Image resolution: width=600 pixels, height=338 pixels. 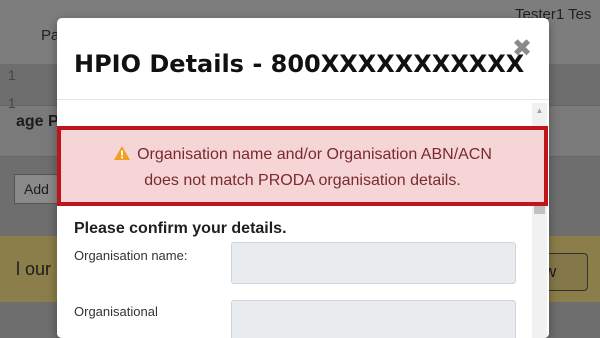 I want to click on form-heading: Please confirm your details., so click(x=180, y=228).